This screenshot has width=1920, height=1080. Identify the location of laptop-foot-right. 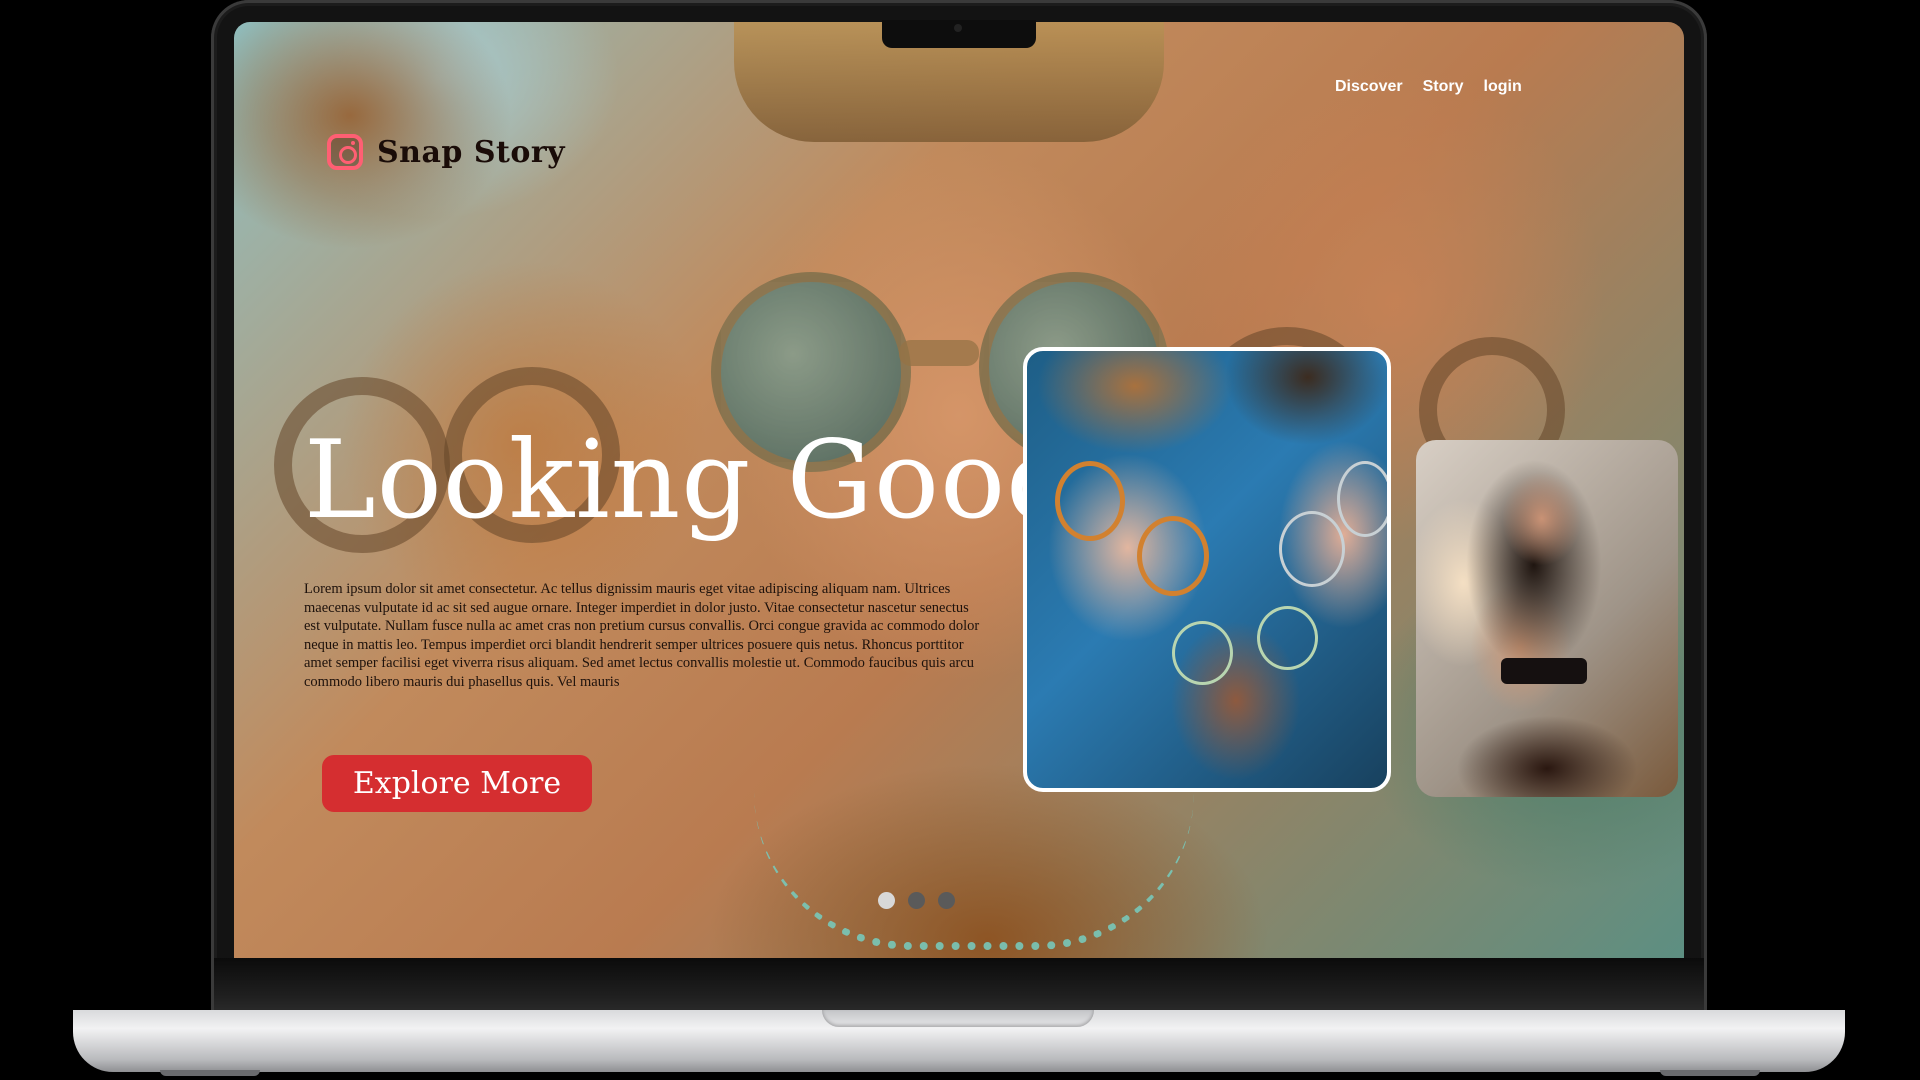
(1710, 1073).